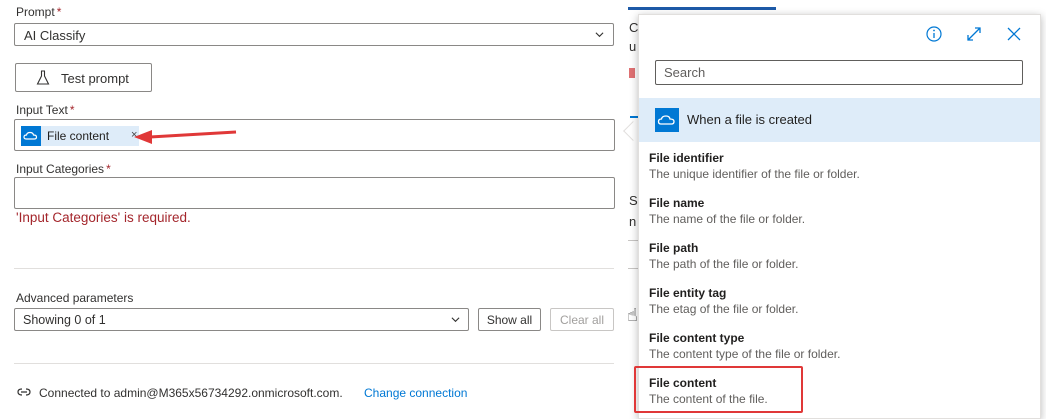 The width and height of the screenshot is (1046, 419). Describe the element at coordinates (43, 77) in the screenshot. I see `flask-icon` at that location.